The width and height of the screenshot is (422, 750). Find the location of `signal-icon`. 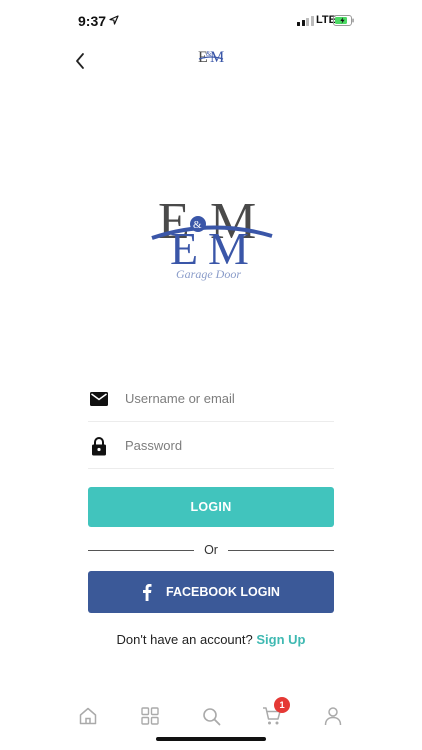

signal-icon is located at coordinates (305, 21).